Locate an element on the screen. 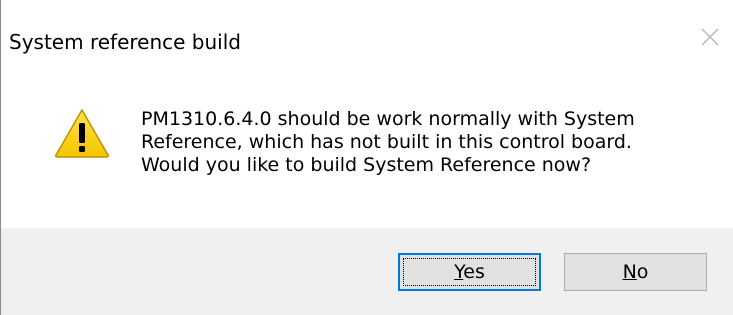  dialog-title: System reference build is located at coordinates (125, 42).